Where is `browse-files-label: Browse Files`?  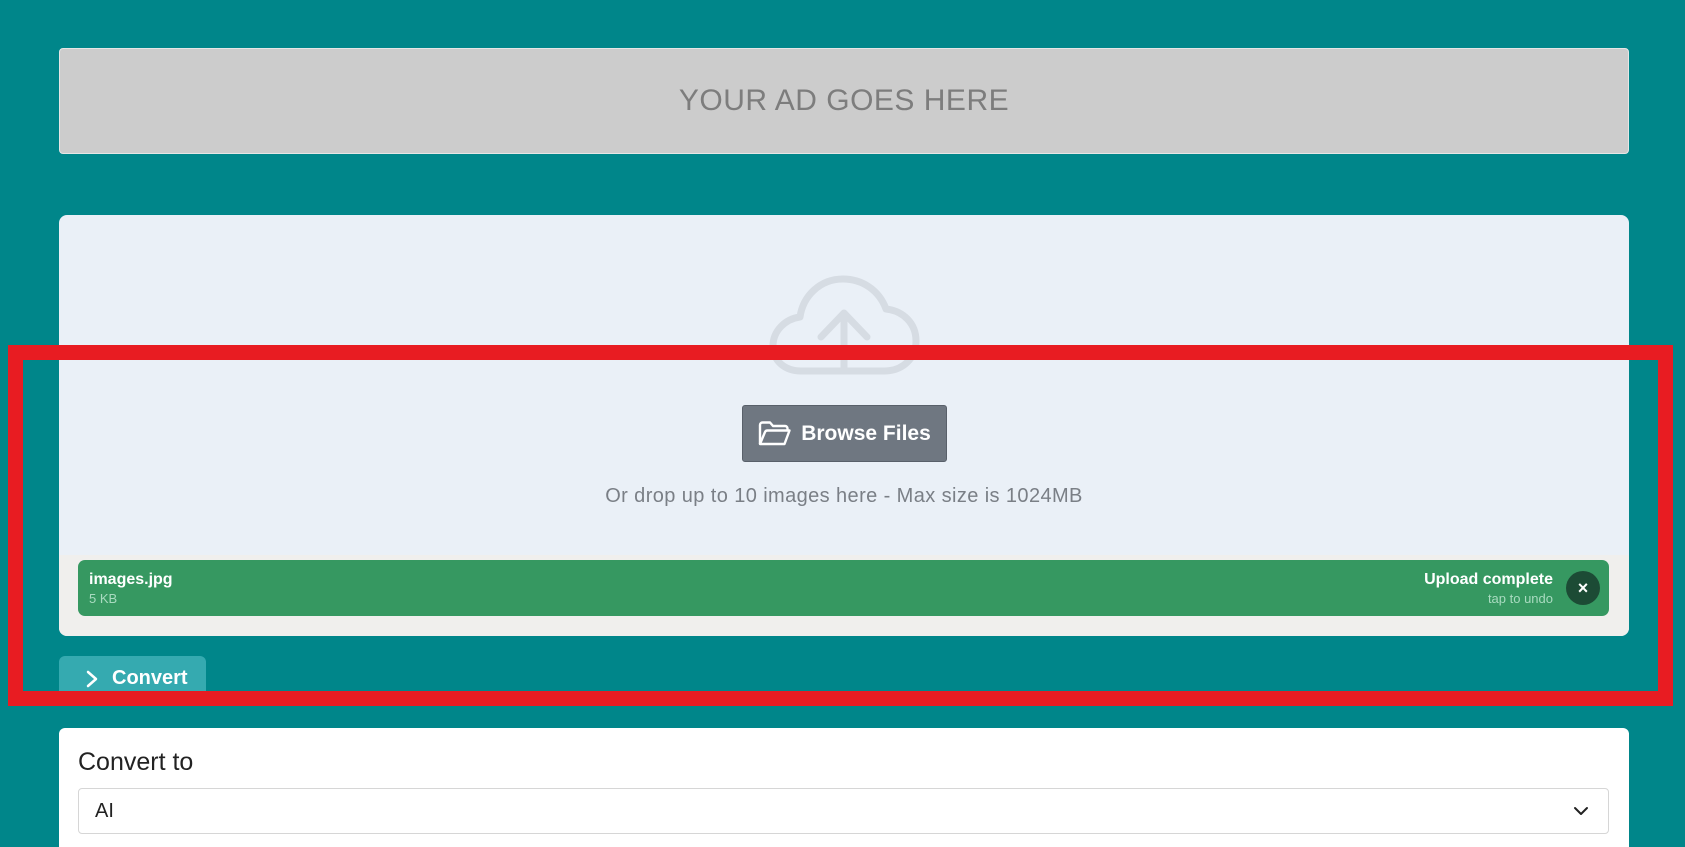
browse-files-label: Browse Files is located at coordinates (866, 433).